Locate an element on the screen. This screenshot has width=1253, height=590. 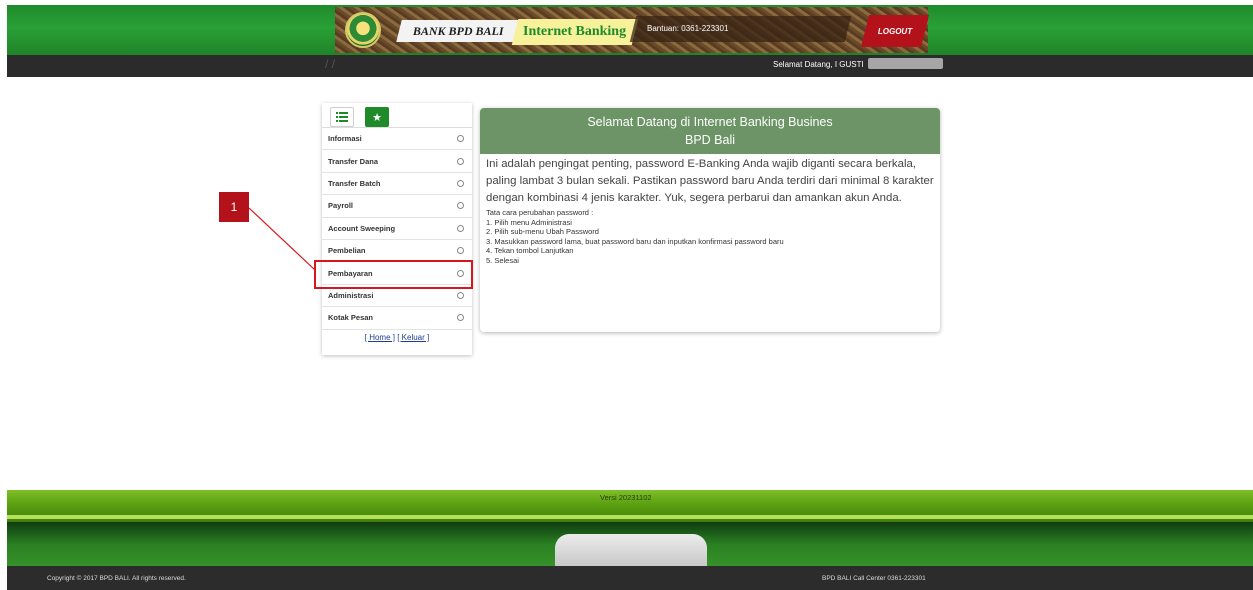
footer-highlight-line is located at coordinates (630, 517).